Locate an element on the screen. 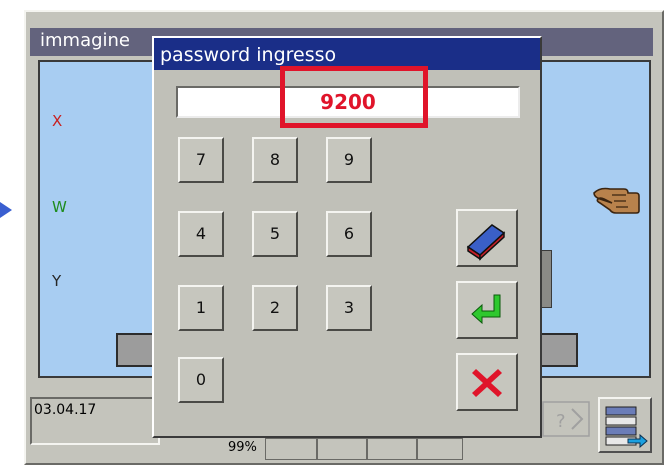  key-6: 6 is located at coordinates (349, 234).